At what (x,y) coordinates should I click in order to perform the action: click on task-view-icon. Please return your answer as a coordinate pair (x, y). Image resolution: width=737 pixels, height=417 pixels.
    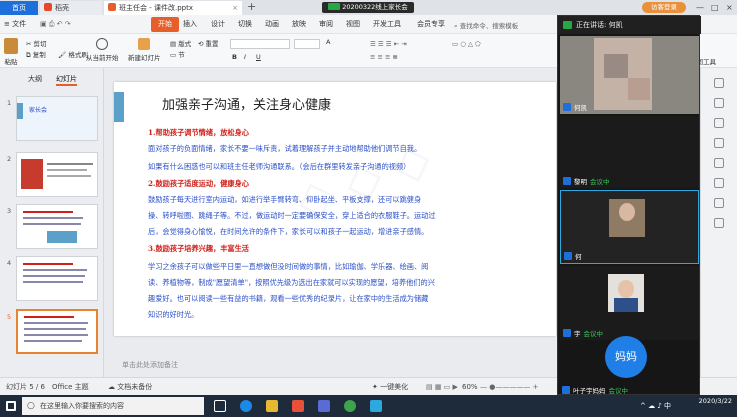
    Looking at the image, I should click on (220, 406).